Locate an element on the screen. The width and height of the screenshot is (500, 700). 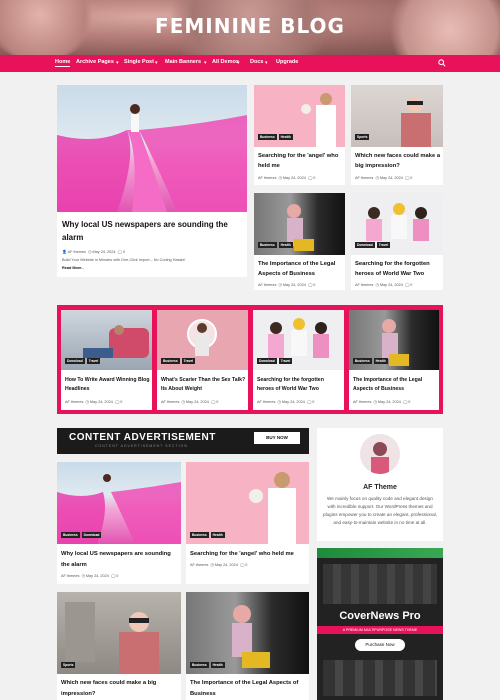
comment-icon: ◯ is located at coordinates (119, 252).